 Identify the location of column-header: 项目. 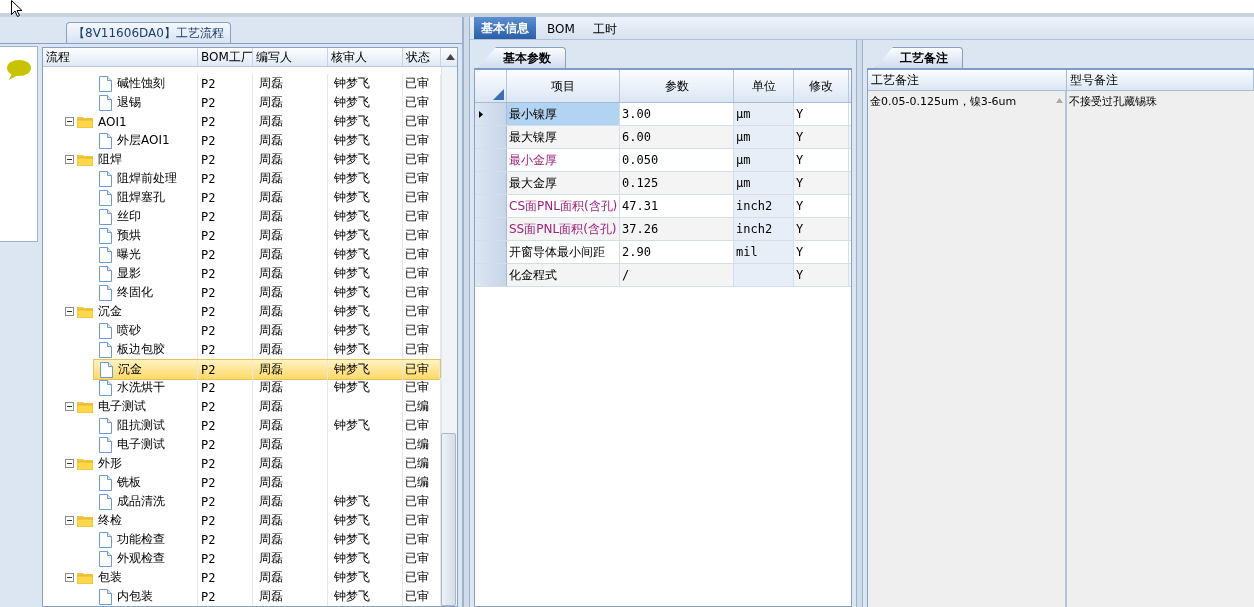
(563, 86).